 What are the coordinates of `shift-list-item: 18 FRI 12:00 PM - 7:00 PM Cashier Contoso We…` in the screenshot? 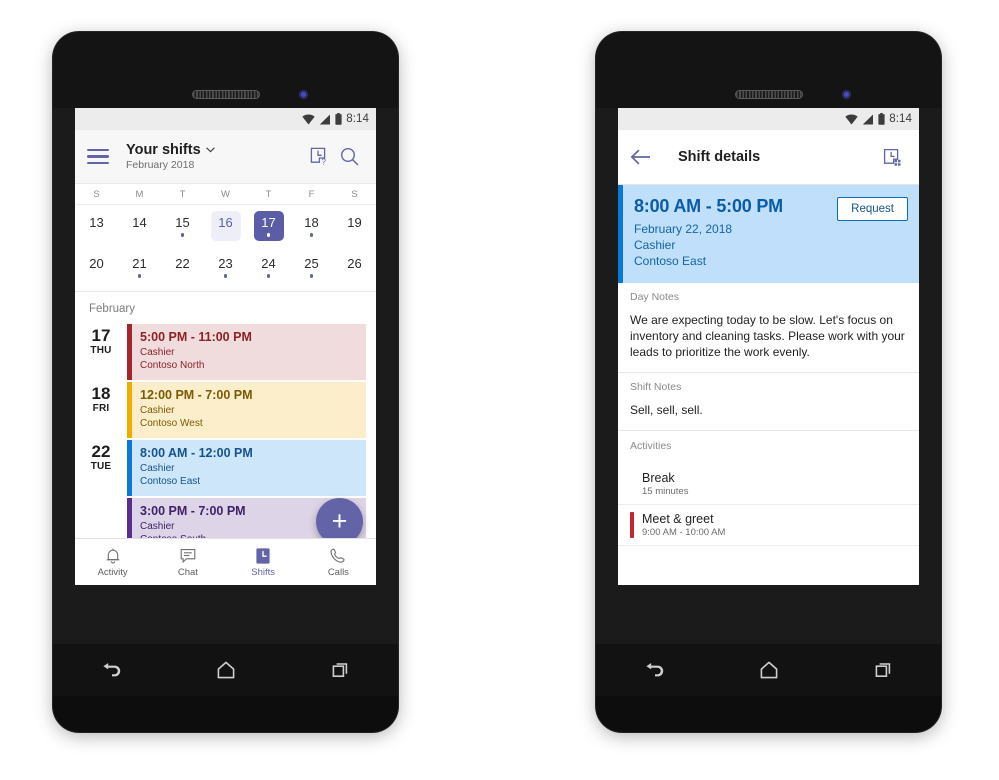 It's located at (225, 410).